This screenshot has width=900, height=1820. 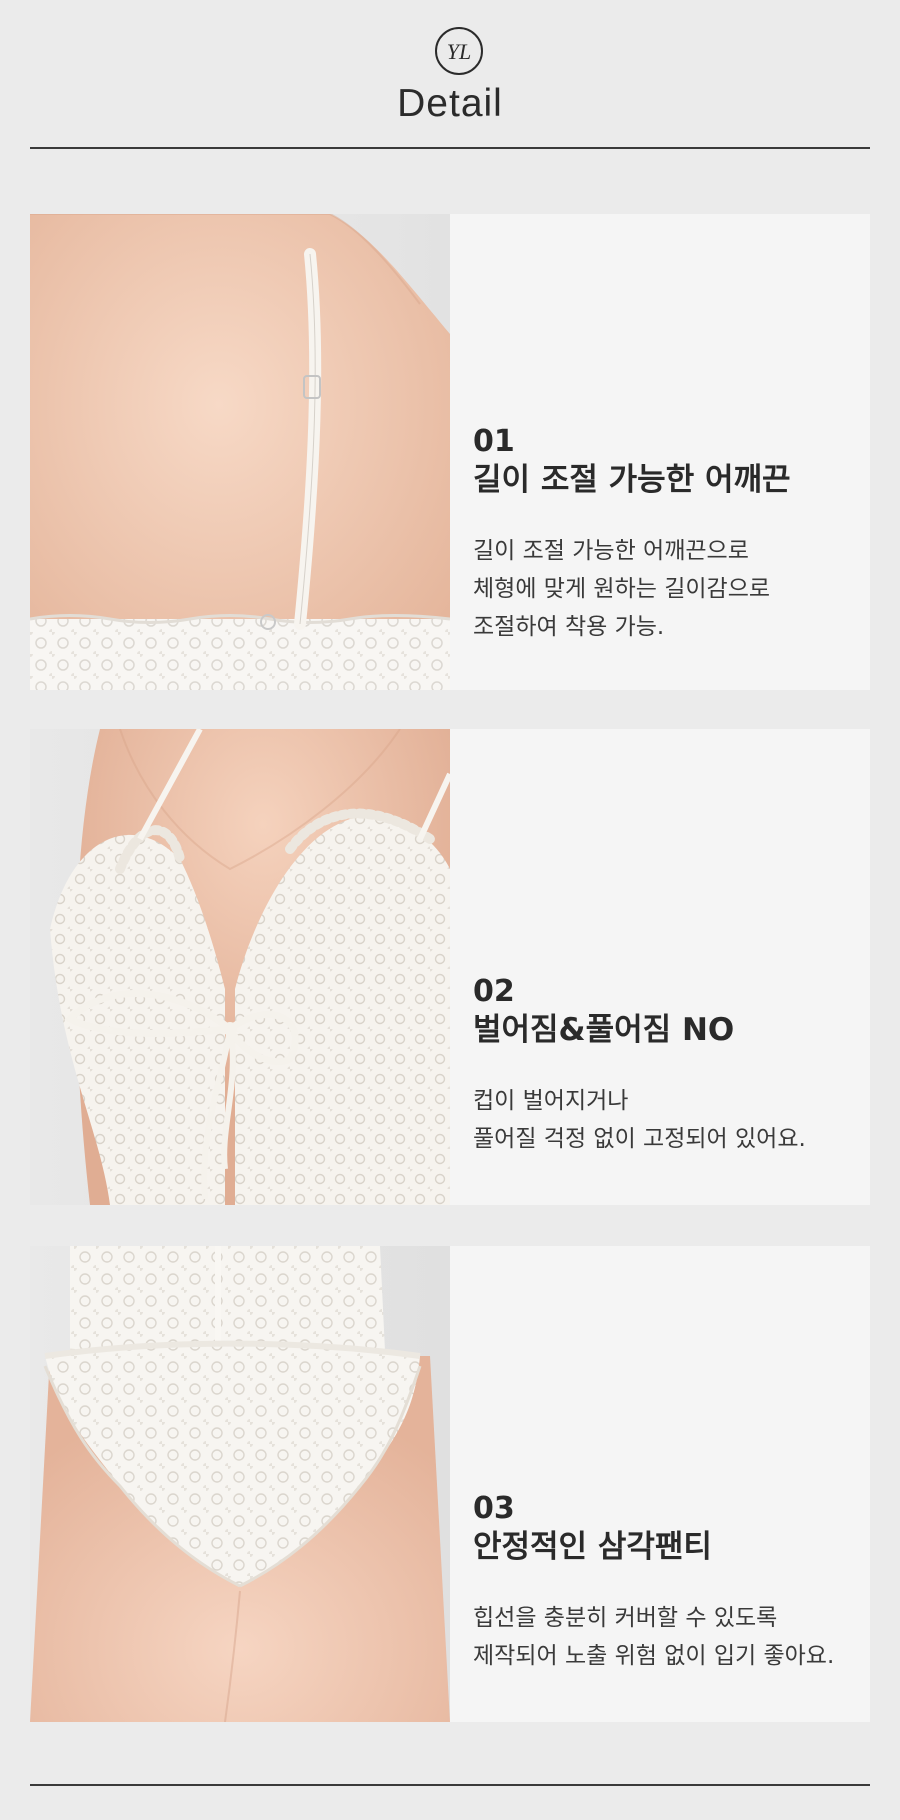 What do you see at coordinates (625, 1618) in the screenshot?
I see `description-line: 힙선을 충분히 커버할 수 있도록` at bounding box center [625, 1618].